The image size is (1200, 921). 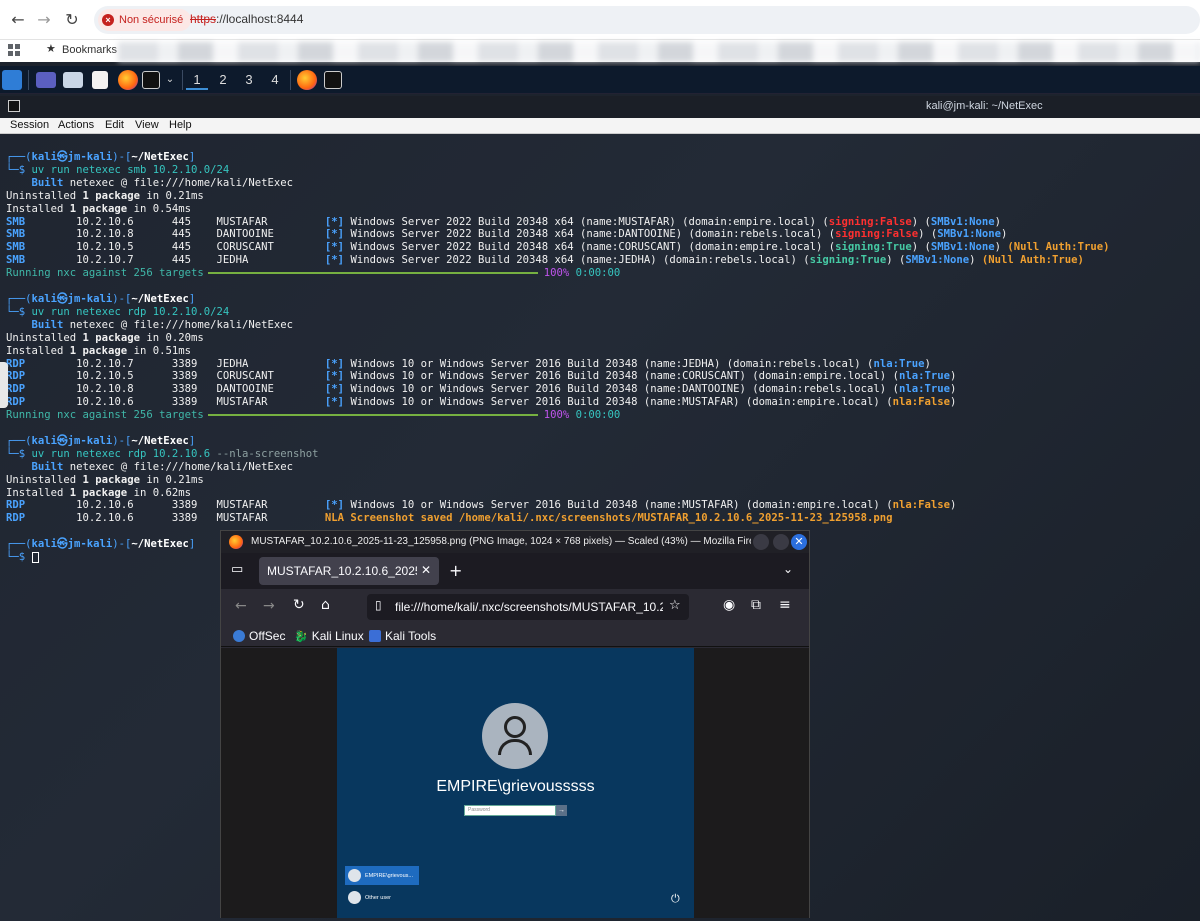 I want to click on command-line: └─$ uv run netexec rdp 10.2.10.0/24, so click(x=118, y=311).